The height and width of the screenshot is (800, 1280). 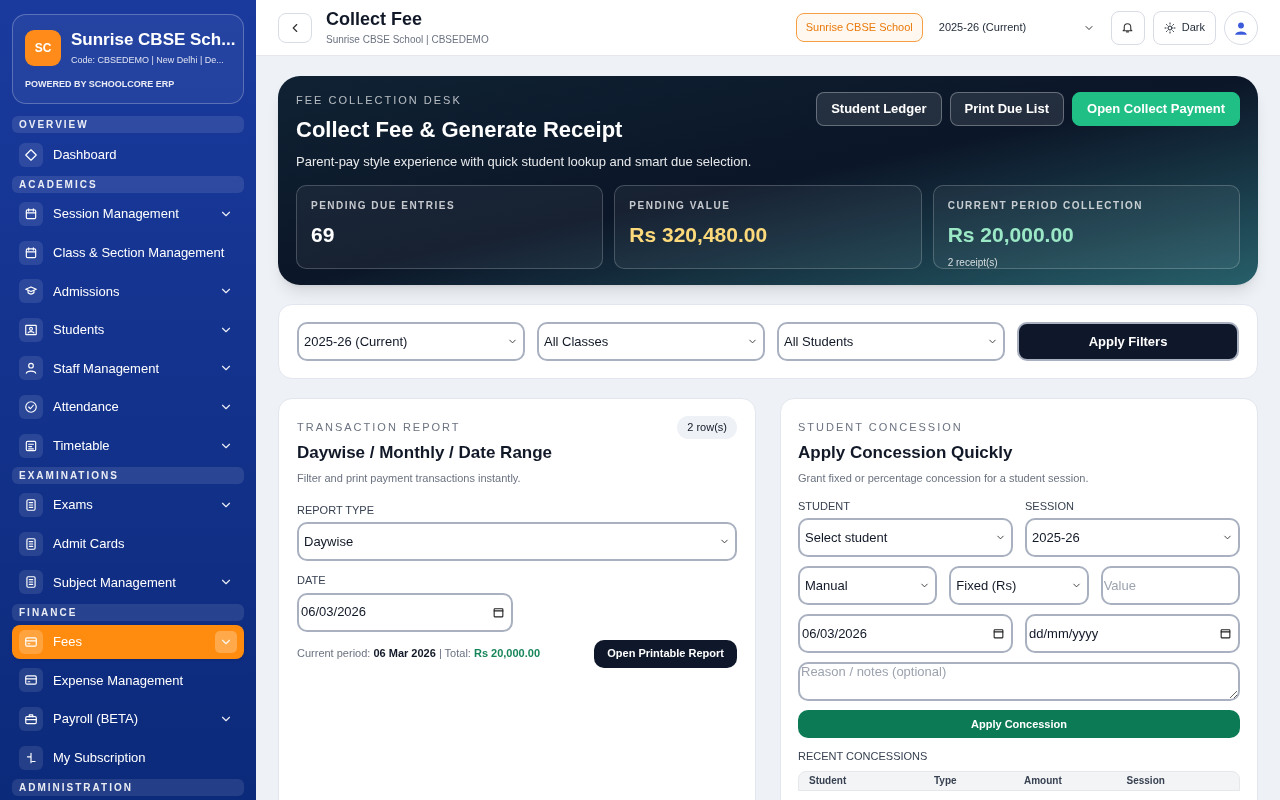 What do you see at coordinates (1043, 781) in the screenshot?
I see `column-header: Amount` at bounding box center [1043, 781].